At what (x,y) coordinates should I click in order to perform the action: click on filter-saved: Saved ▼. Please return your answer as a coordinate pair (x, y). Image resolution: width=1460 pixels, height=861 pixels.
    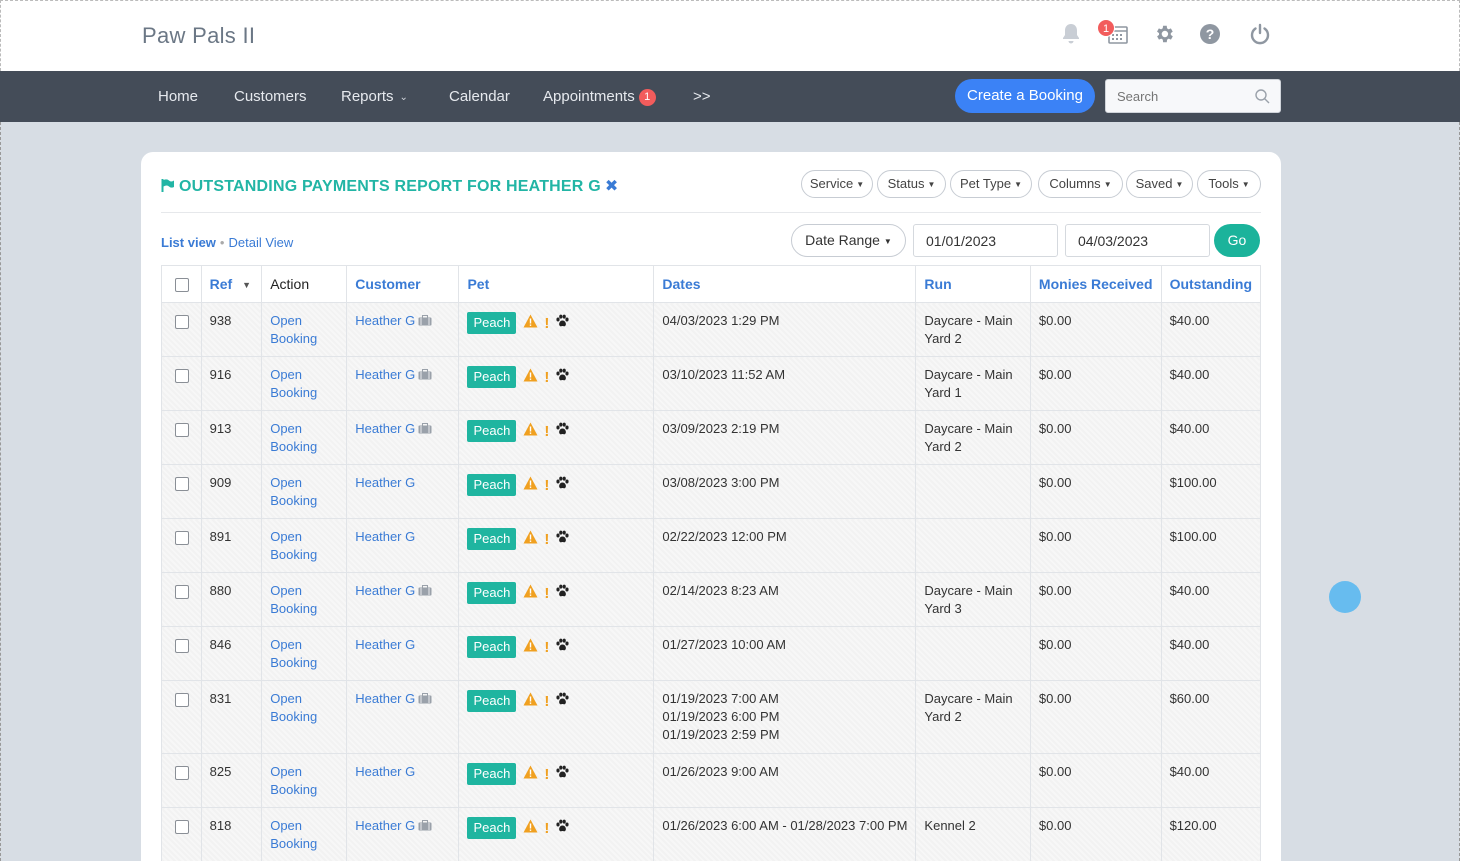
    Looking at the image, I should click on (1159, 184).